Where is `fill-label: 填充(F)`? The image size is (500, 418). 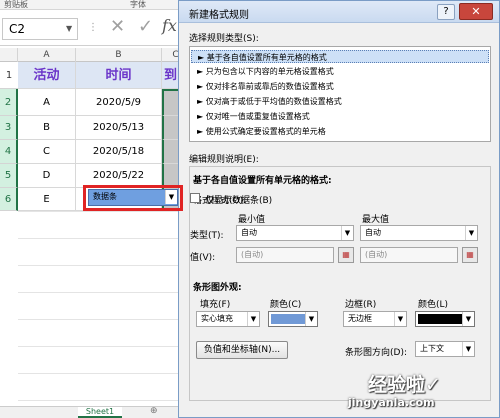 fill-label: 填充(F) is located at coordinates (215, 305).